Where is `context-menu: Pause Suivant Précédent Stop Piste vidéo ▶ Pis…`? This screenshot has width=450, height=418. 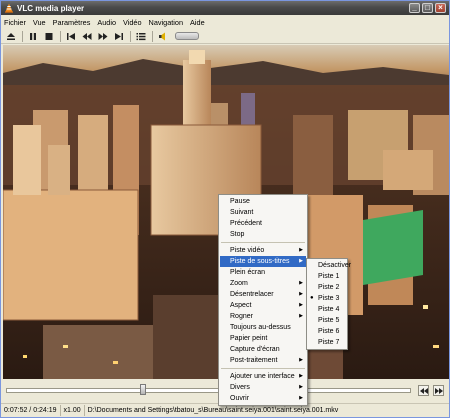 context-menu: Pause Suivant Précédent Stop Piste vidéo ▶ Pis… is located at coordinates (263, 300).